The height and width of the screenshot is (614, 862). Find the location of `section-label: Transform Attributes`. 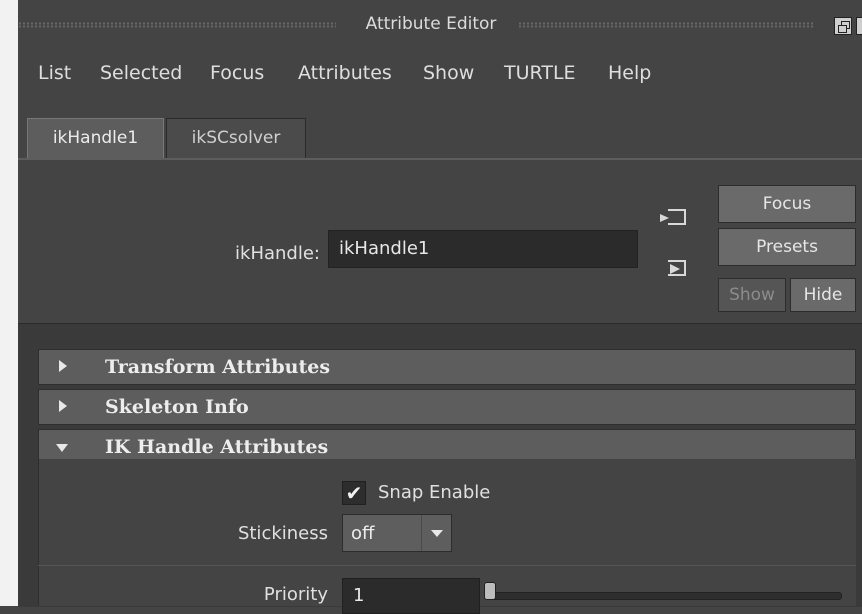

section-label: Transform Attributes is located at coordinates (218, 367).